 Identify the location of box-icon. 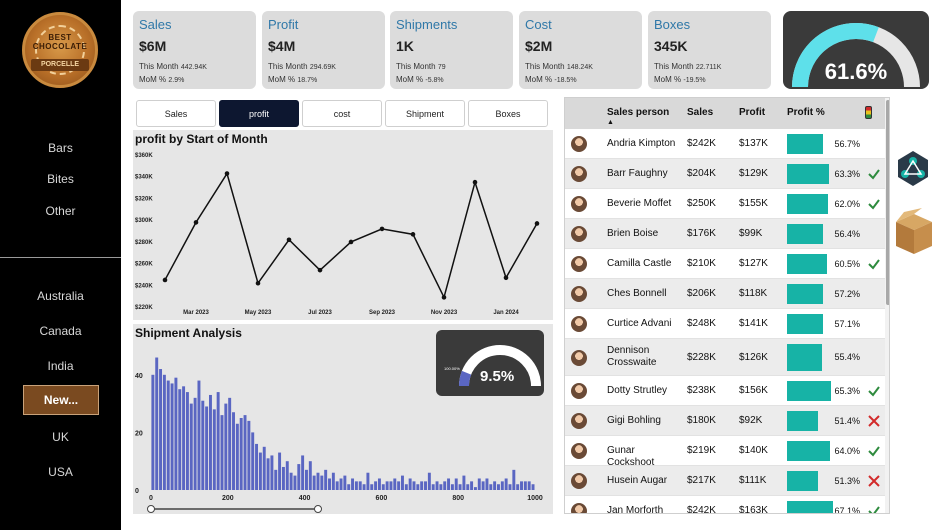
(914, 234).